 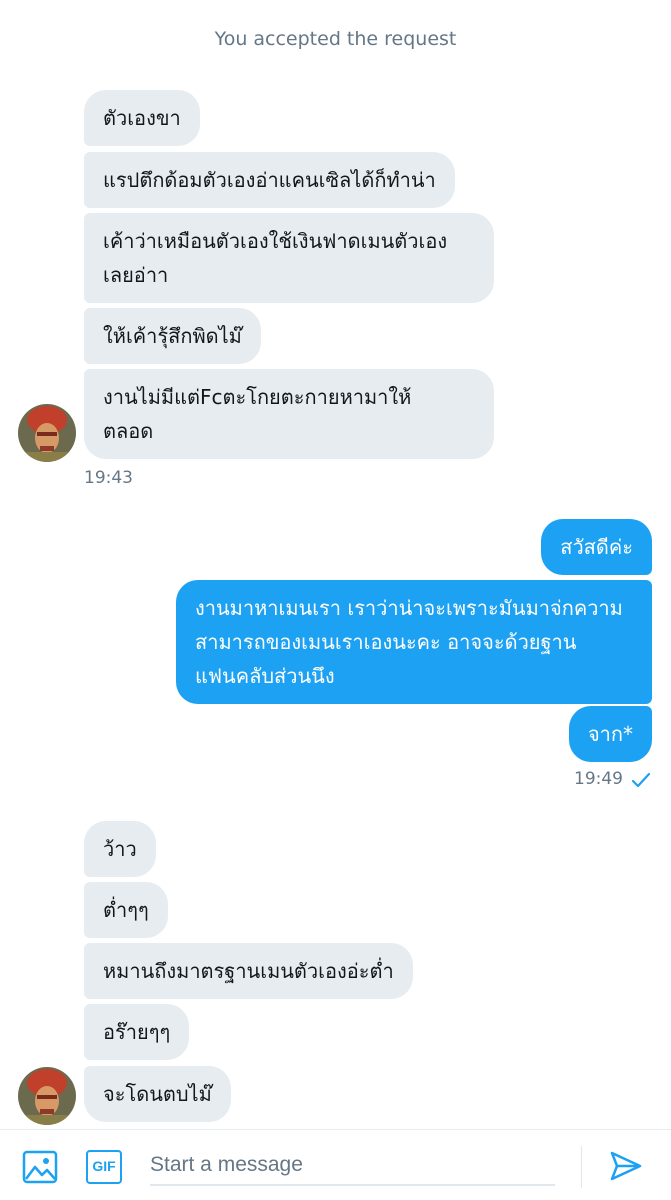 I want to click on system-note: You accepted the request, so click(x=335, y=39).